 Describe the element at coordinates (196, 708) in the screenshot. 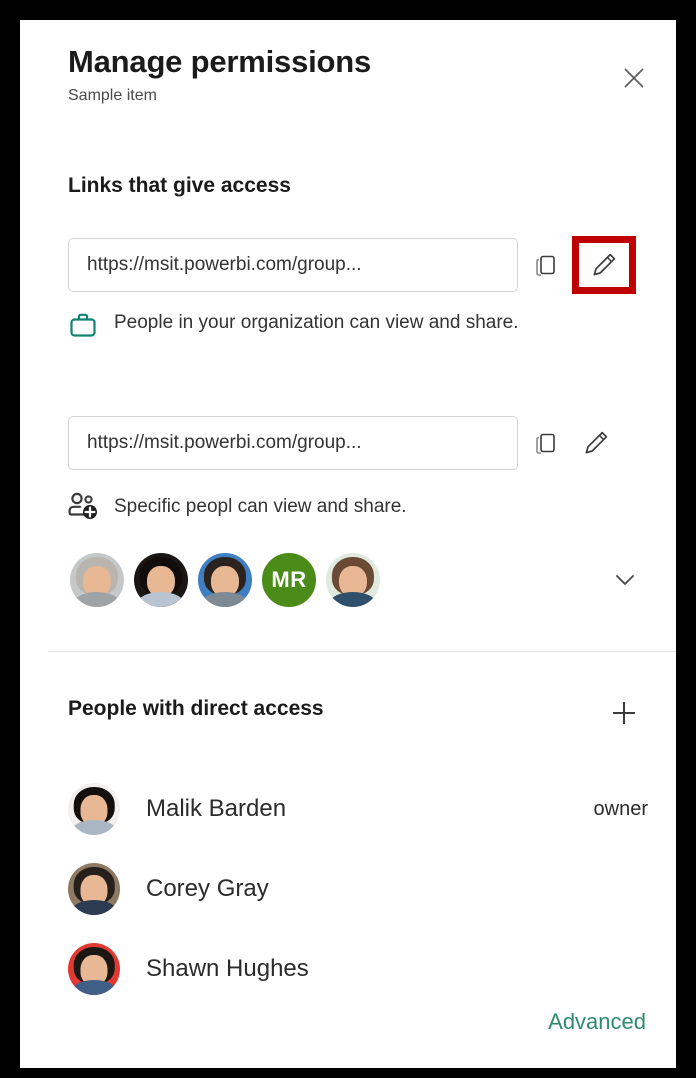

I see `people-section-heading: People with direct access` at that location.